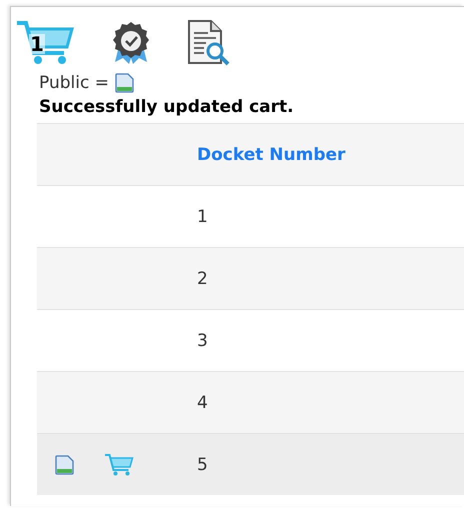 The image size is (464, 508). Describe the element at coordinates (202, 402) in the screenshot. I see `table-cell: 4` at that location.